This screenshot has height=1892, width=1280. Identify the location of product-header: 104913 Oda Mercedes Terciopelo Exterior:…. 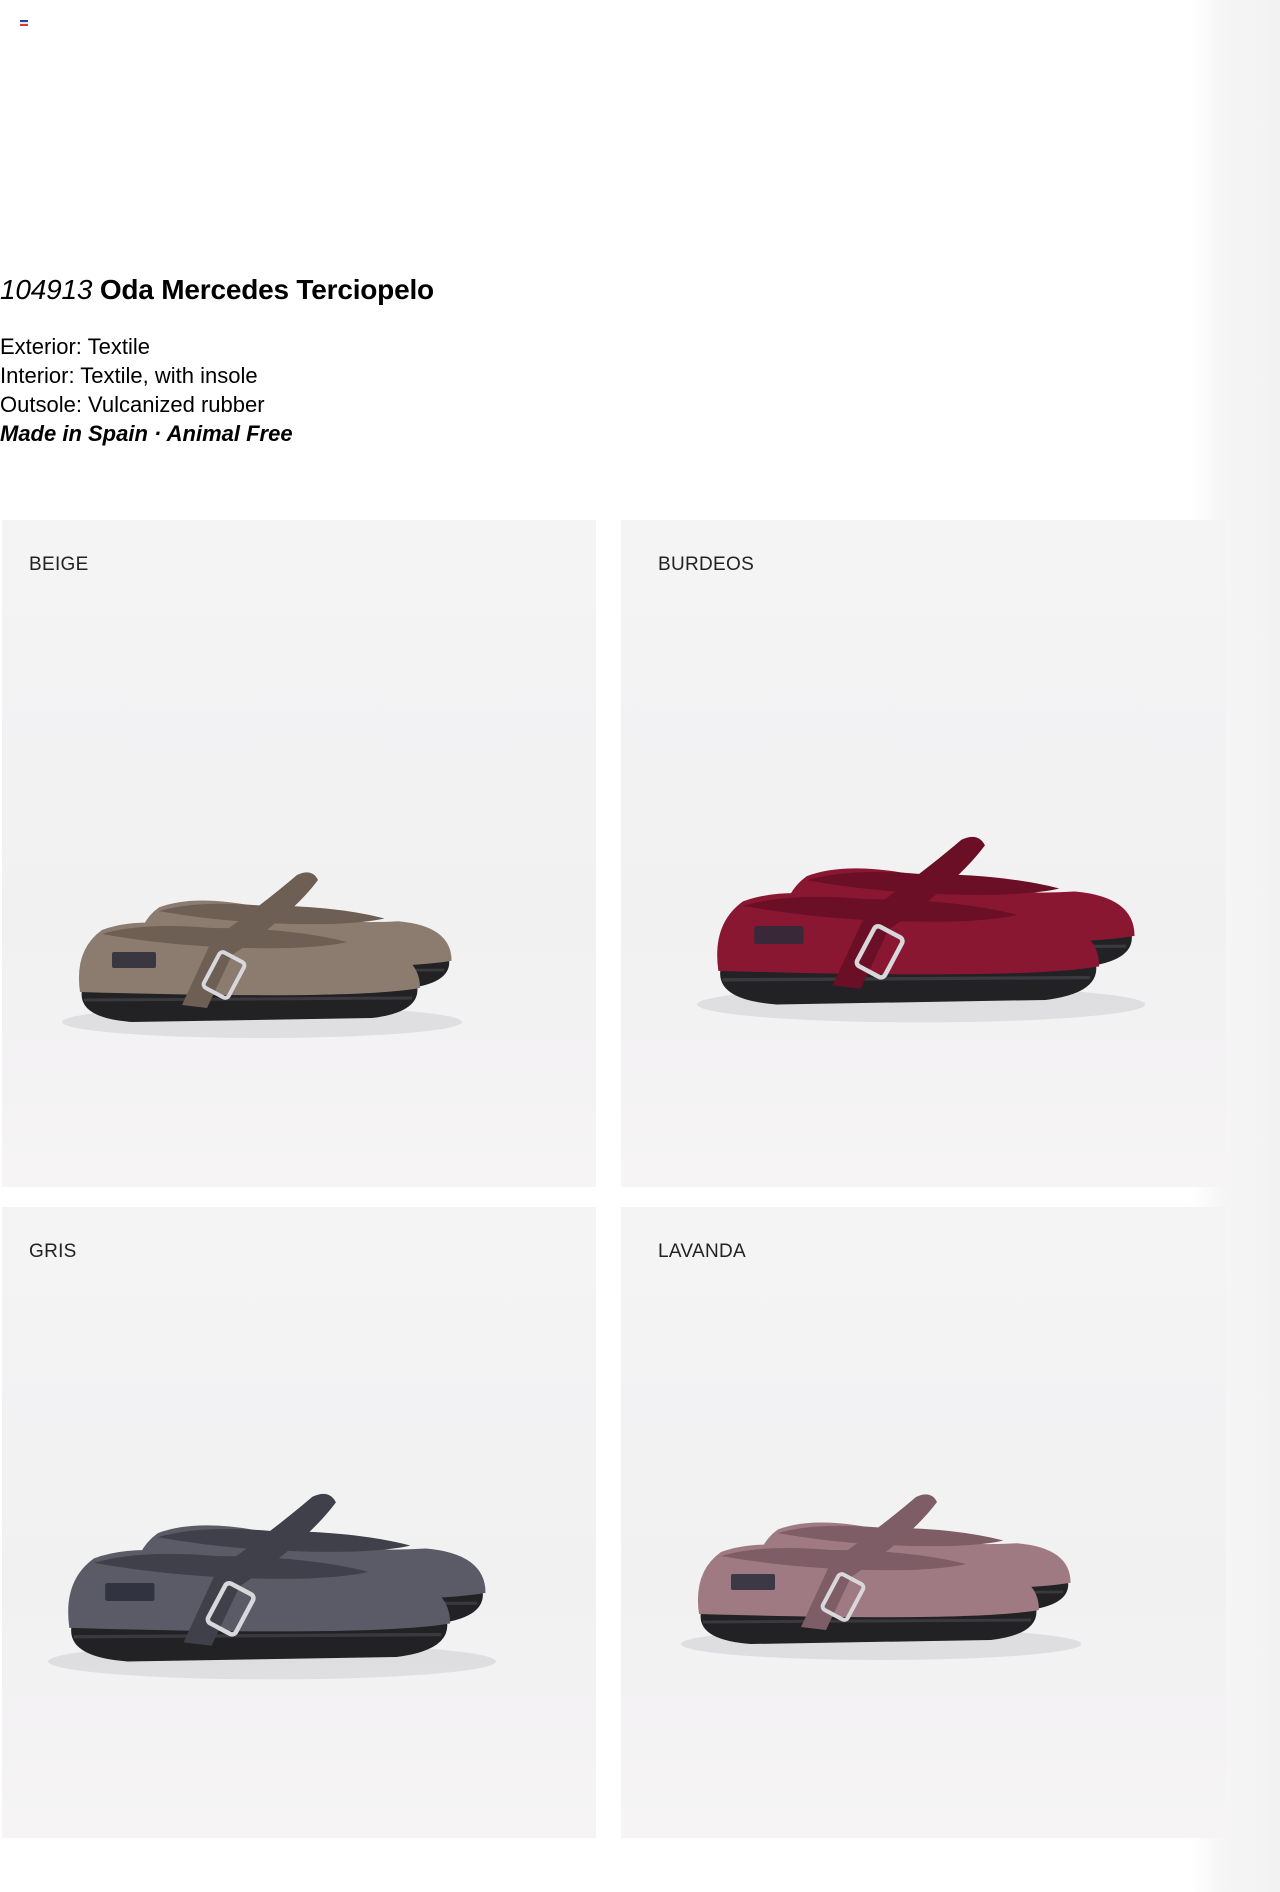
(450, 360).